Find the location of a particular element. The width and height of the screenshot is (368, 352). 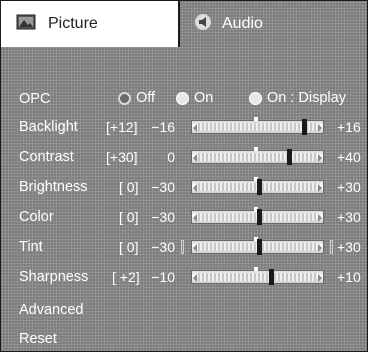

sharpness-adjust-value: [ +2] is located at coordinates (126, 277).